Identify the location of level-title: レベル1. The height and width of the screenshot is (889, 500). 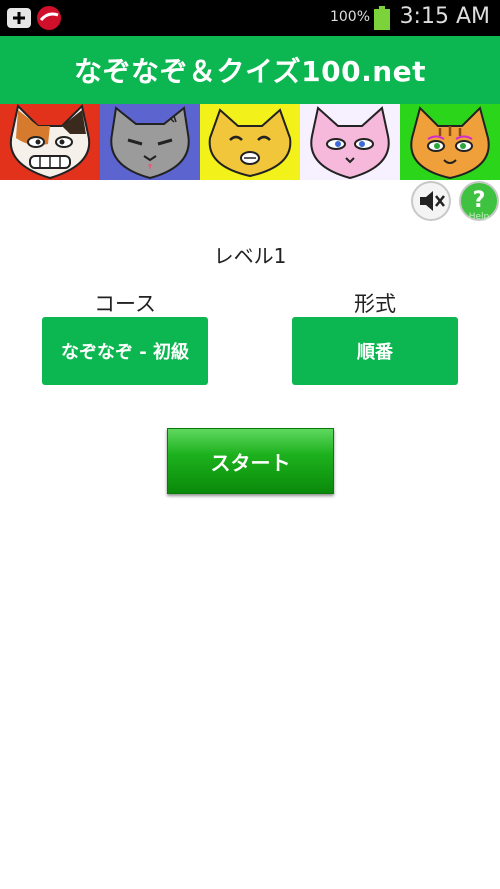
(250, 256).